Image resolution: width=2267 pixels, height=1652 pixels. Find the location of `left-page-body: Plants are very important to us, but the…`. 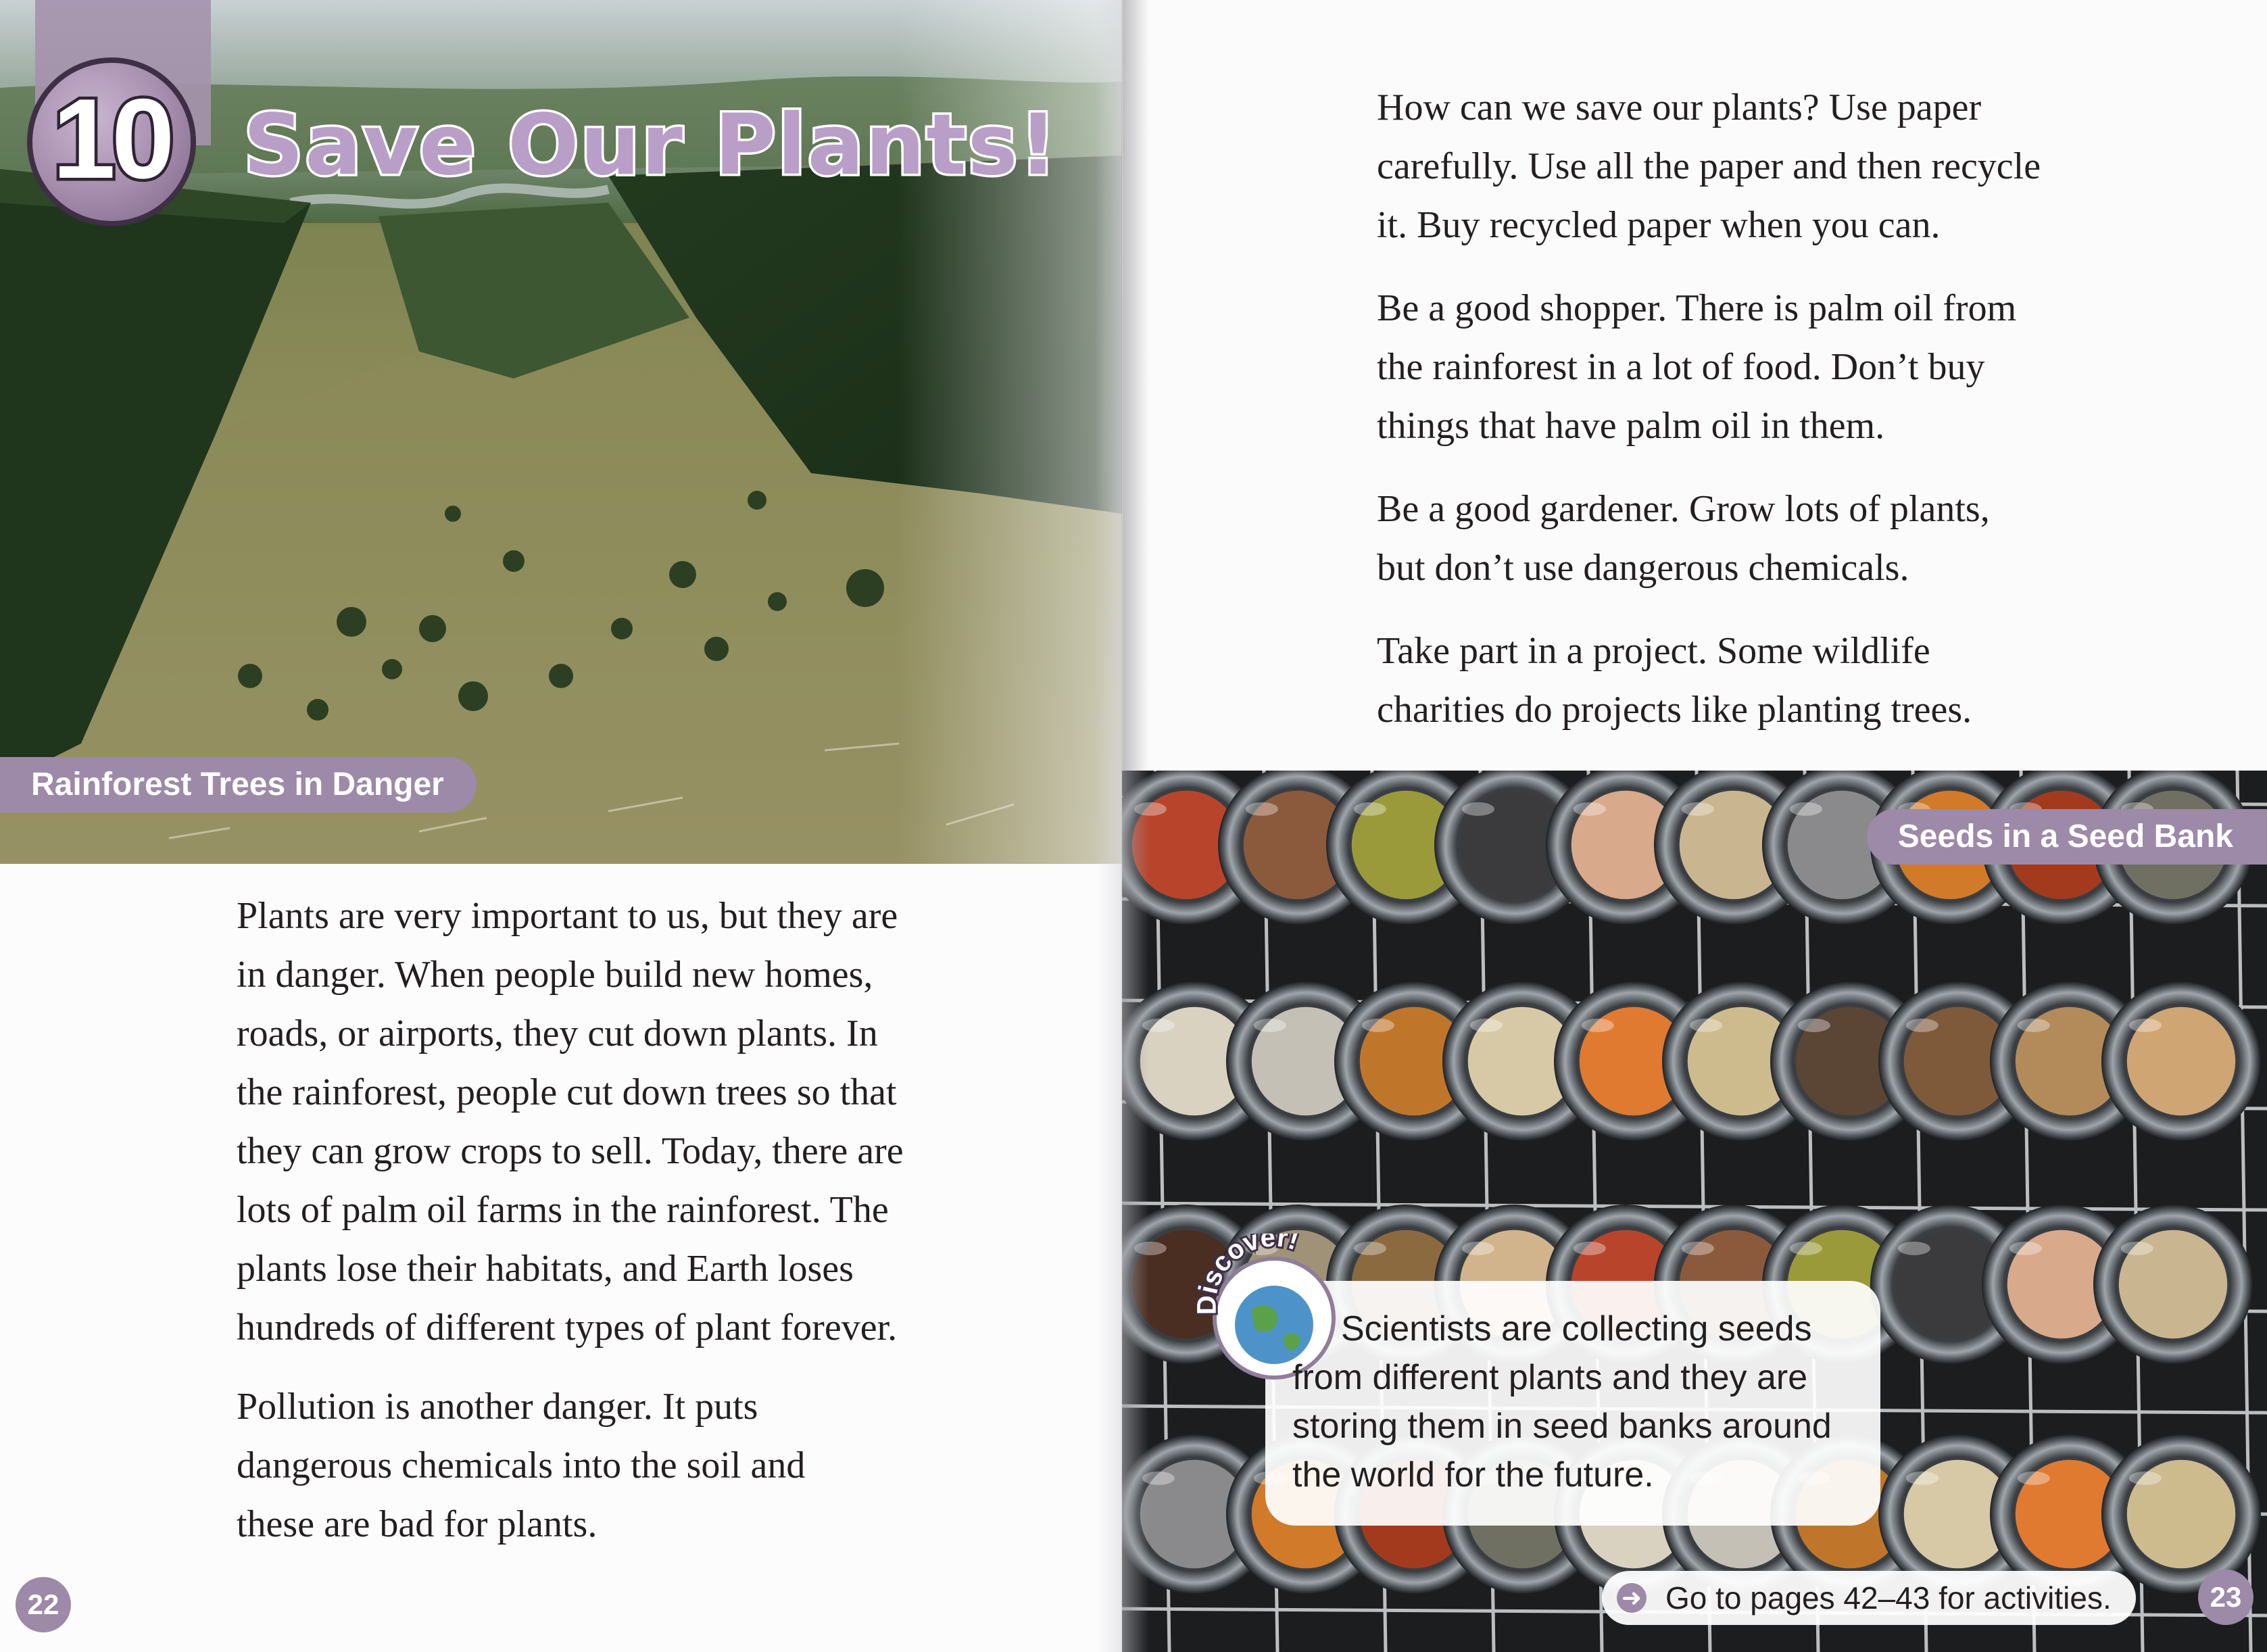

left-page-body: Plants are very important to us, but the… is located at coordinates (570, 1230).